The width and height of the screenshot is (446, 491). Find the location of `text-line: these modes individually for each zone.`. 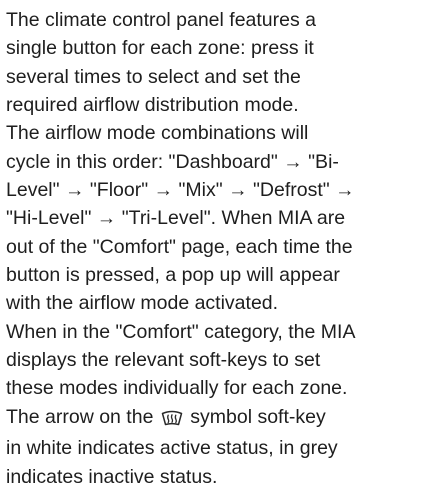

text-line: these modes individually for each zone. is located at coordinates (177, 388).